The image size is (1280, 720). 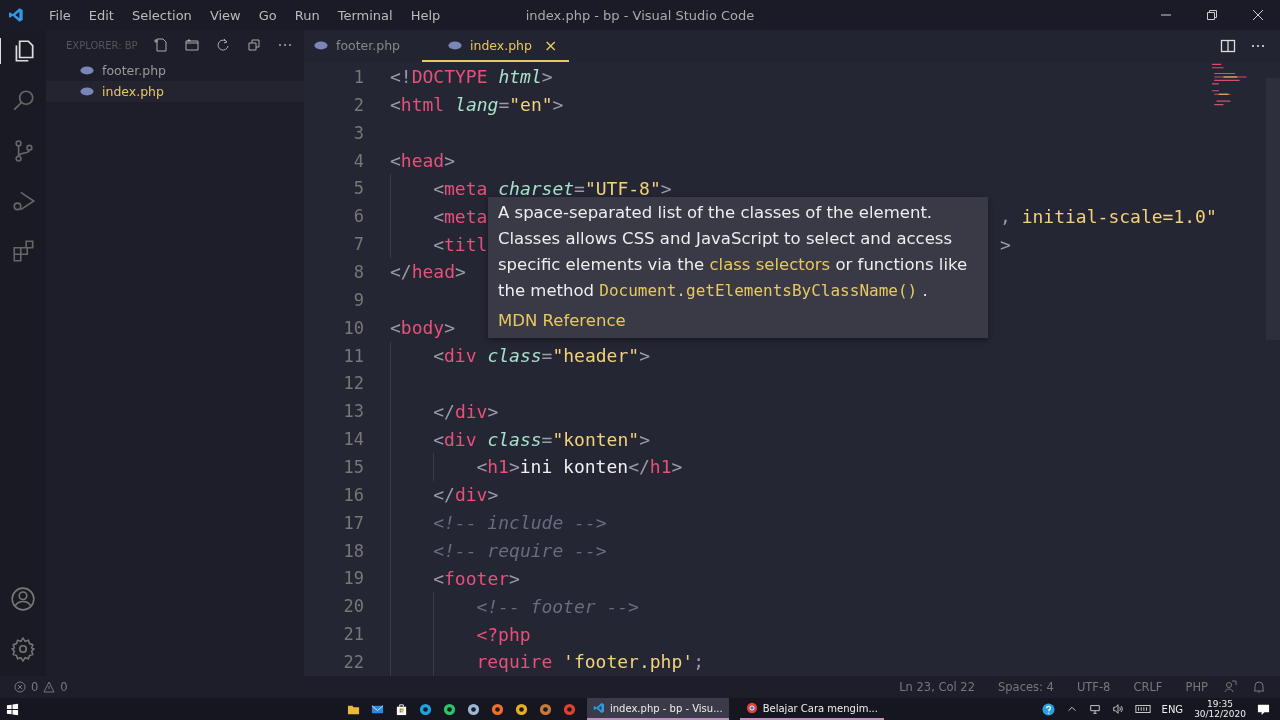 What do you see at coordinates (557, 606) in the screenshot?
I see `code-line: <!-- footer -->` at bounding box center [557, 606].